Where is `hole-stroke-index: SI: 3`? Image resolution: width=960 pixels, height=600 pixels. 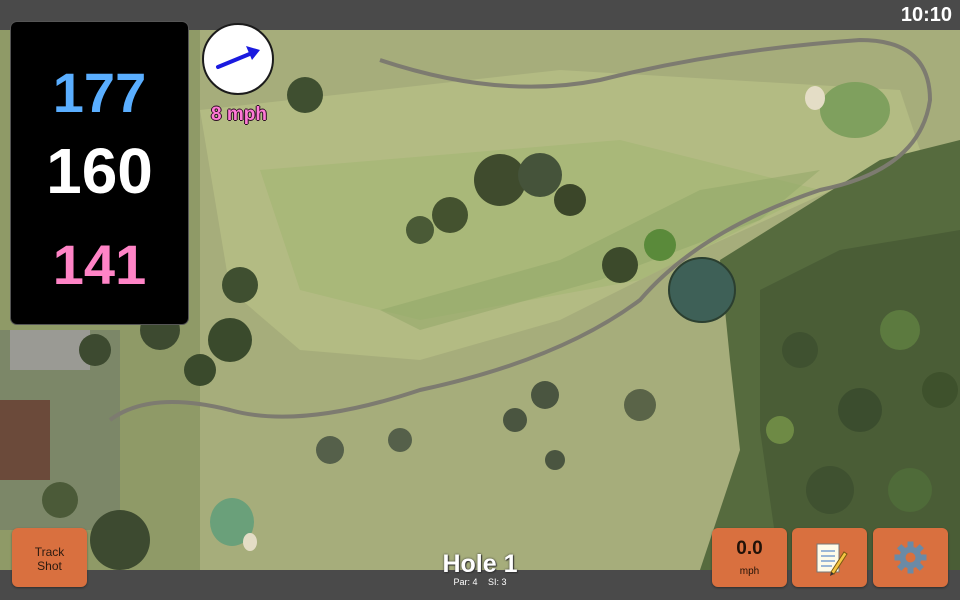
hole-stroke-index: SI: 3 is located at coordinates (497, 582).